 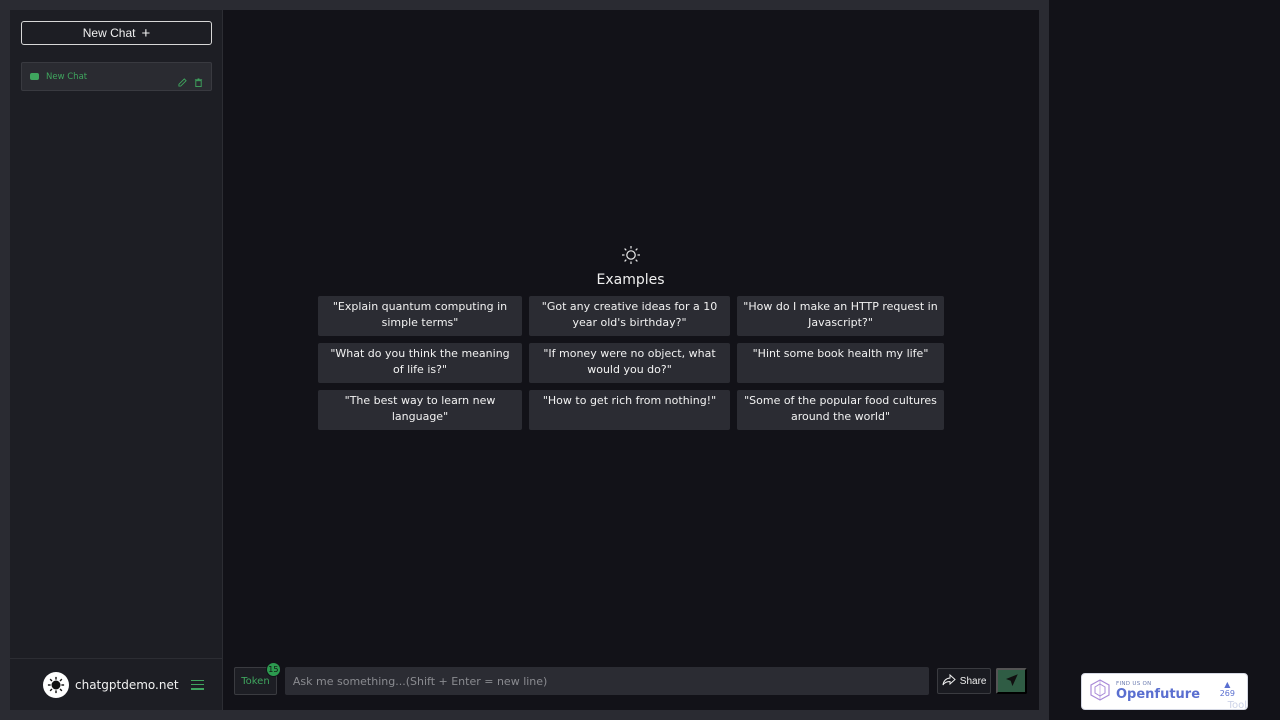 I want to click on examples-header: Examples, so click(x=630, y=266).